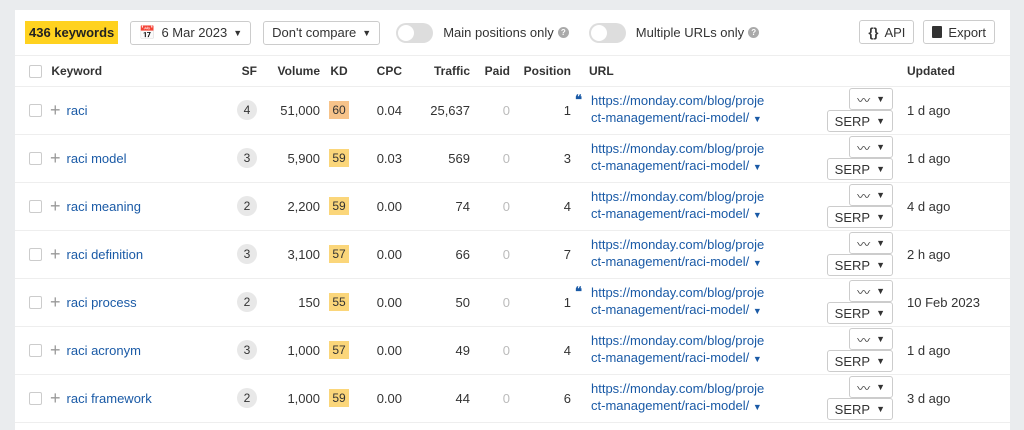  Describe the element at coordinates (339, 398) in the screenshot. I see `kd-badge: 59` at that location.